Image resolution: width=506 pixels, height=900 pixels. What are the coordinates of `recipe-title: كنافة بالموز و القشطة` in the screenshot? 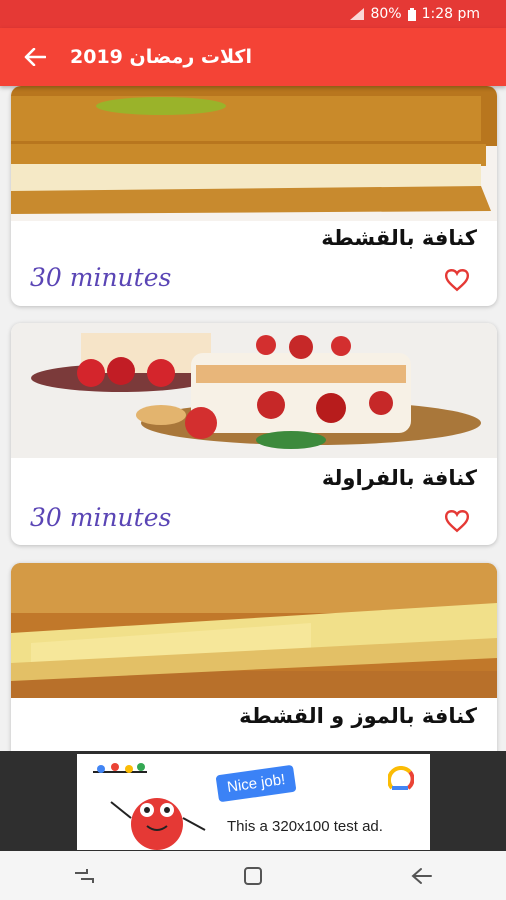 It's located at (358, 716).